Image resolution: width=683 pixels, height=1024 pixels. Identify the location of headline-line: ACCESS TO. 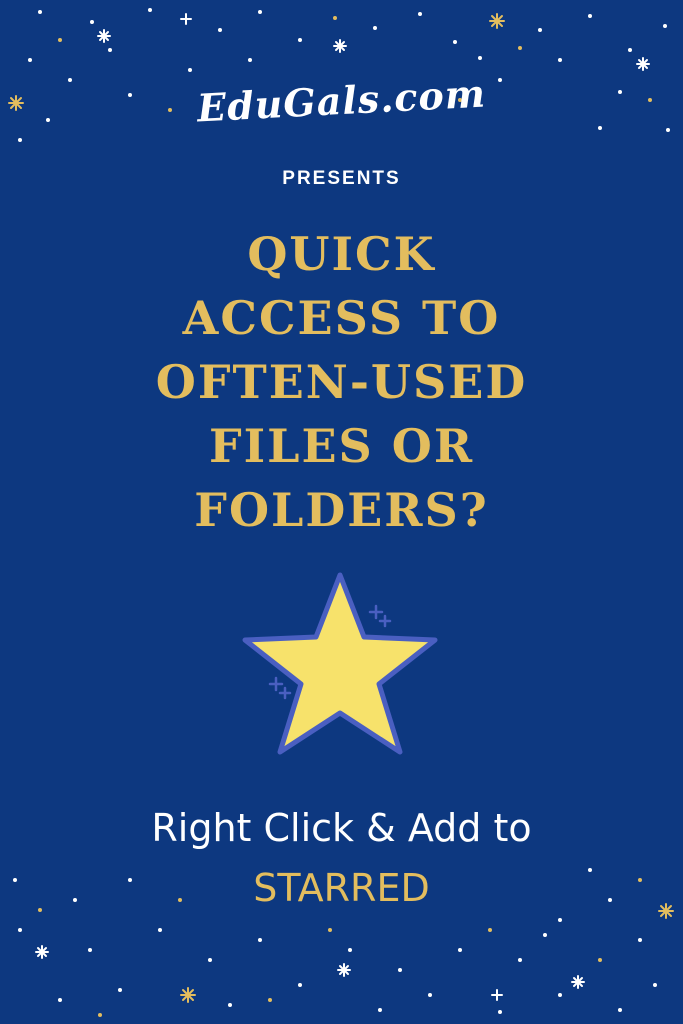
(341, 318).